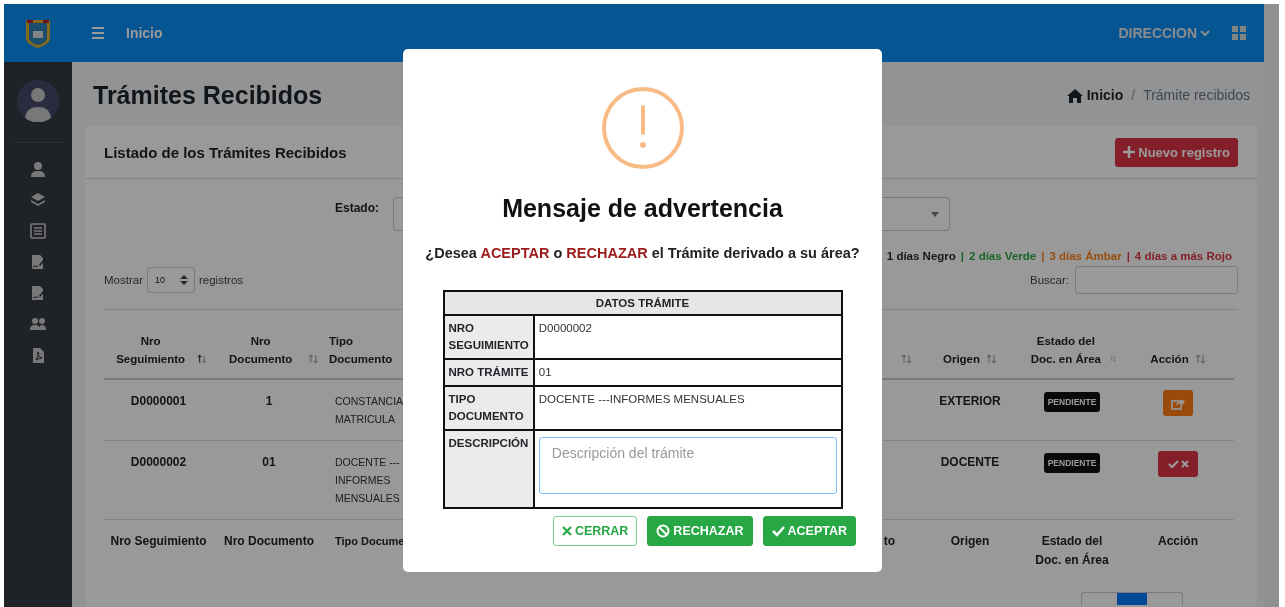  Describe the element at coordinates (357, 207) in the screenshot. I see `field-label: Estado:` at that location.